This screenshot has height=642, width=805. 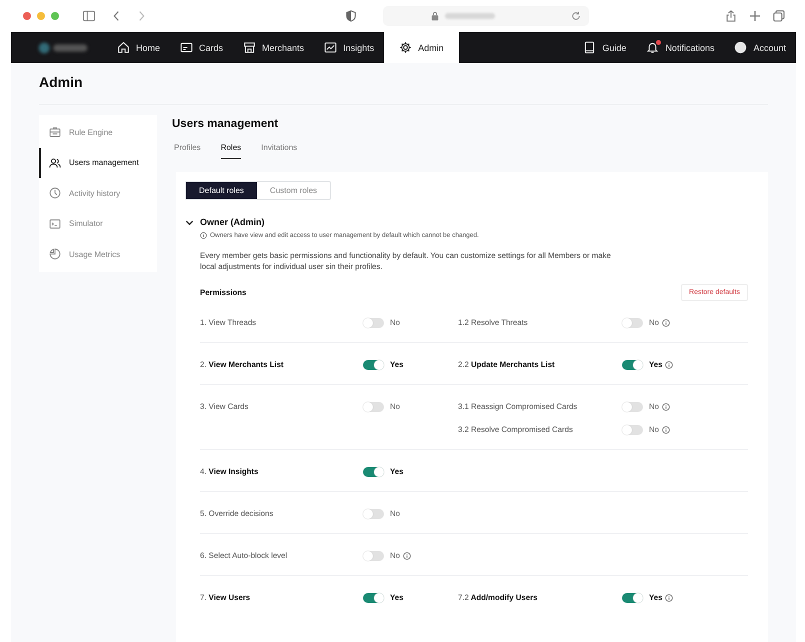 What do you see at coordinates (61, 82) in the screenshot?
I see `page-title: Admin` at bounding box center [61, 82].